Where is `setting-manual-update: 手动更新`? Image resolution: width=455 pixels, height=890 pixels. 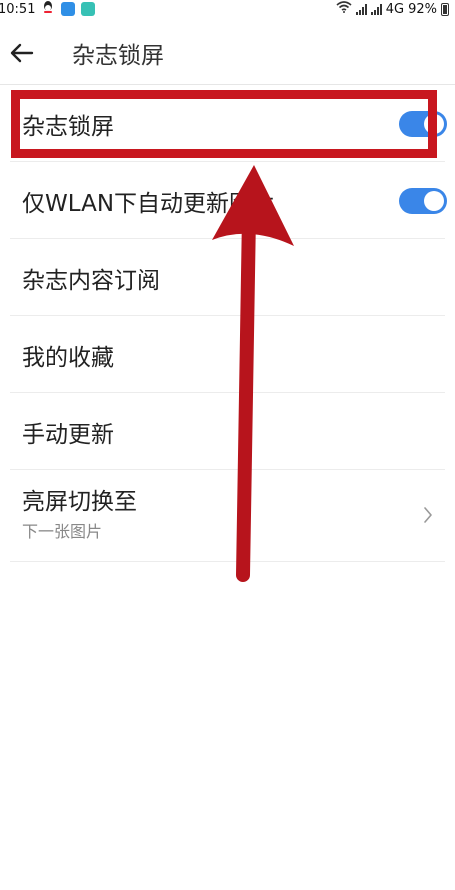 setting-manual-update: 手动更新 is located at coordinates (227, 431).